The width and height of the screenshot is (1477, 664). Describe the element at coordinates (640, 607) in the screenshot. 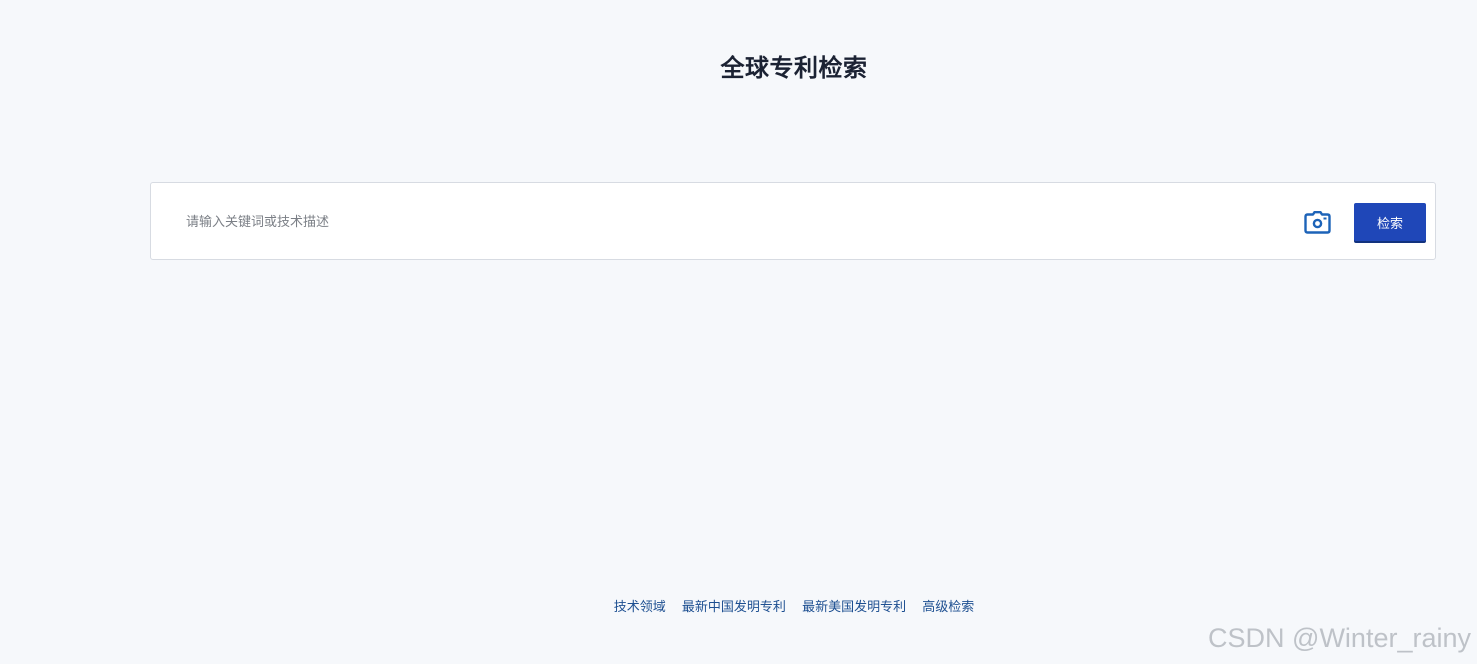

I see `link-tech-fields: 技术领域` at that location.